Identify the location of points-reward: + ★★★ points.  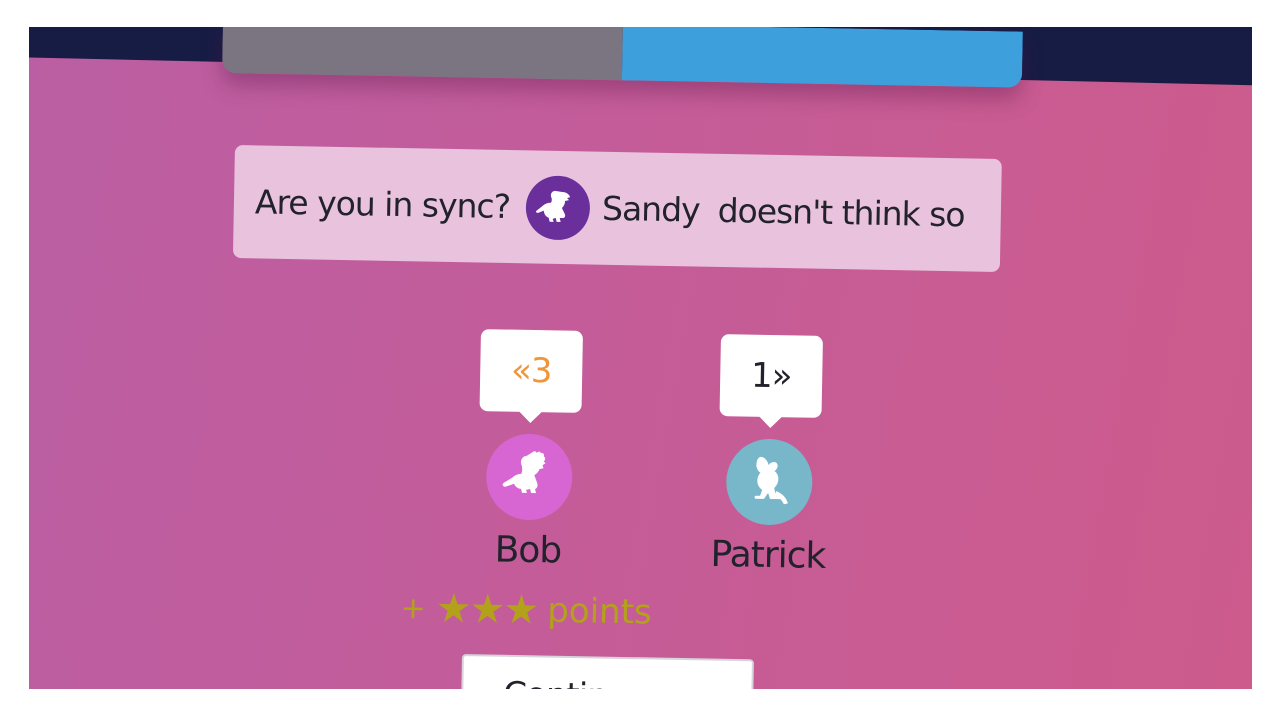
(526, 610).